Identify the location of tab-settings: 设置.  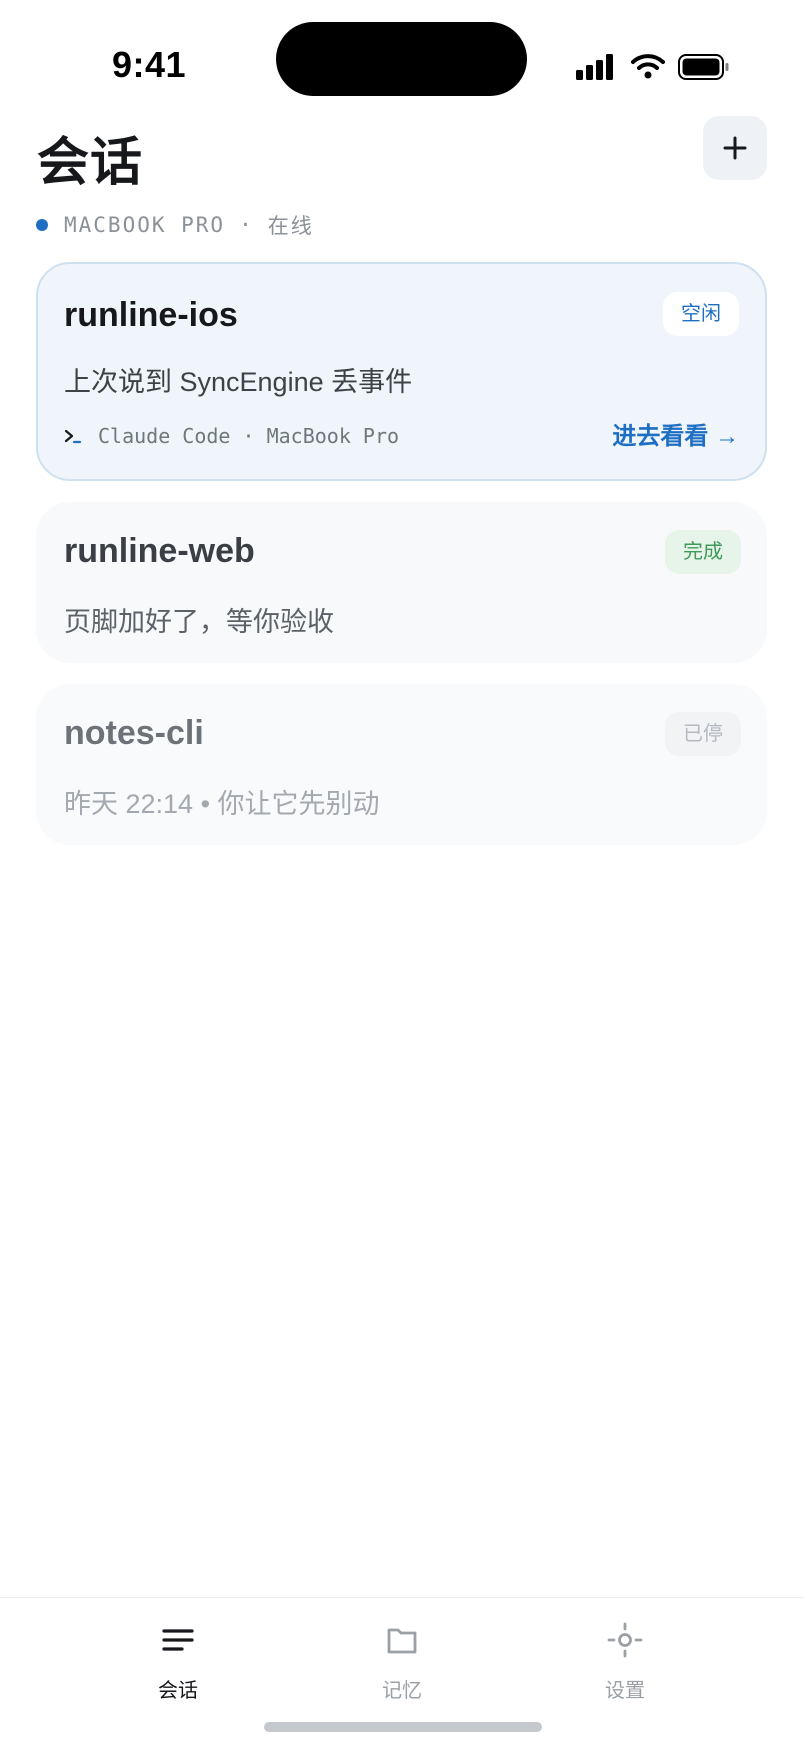
(625, 1661).